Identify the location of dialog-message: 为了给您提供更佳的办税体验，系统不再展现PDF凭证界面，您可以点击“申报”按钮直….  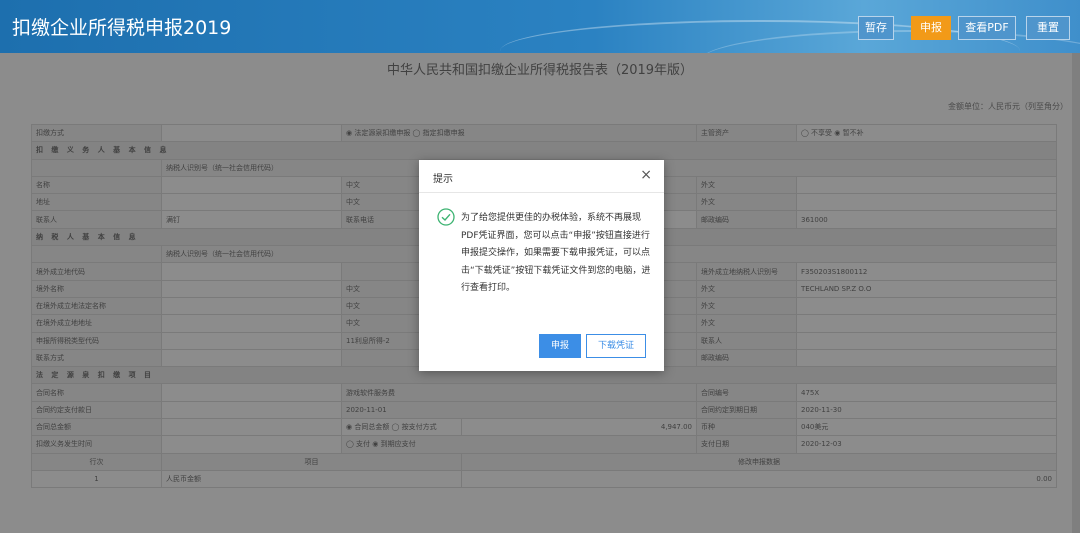
(556, 253).